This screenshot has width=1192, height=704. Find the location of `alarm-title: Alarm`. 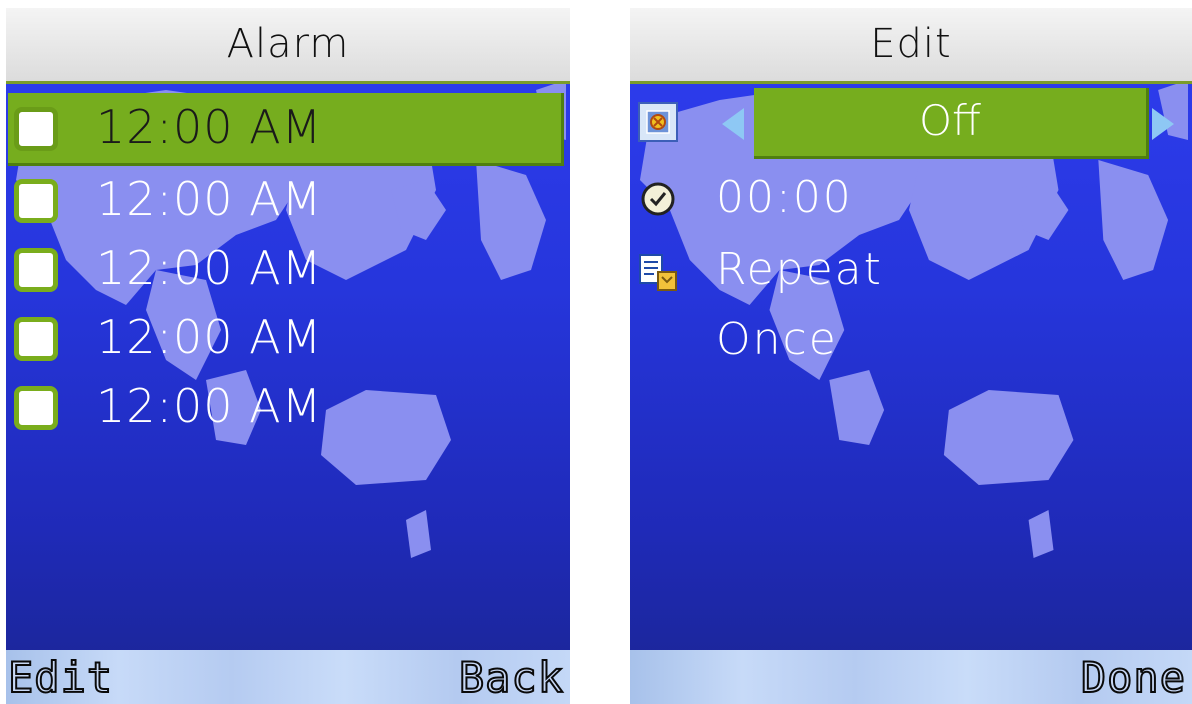

alarm-title: Alarm is located at coordinates (288, 46).